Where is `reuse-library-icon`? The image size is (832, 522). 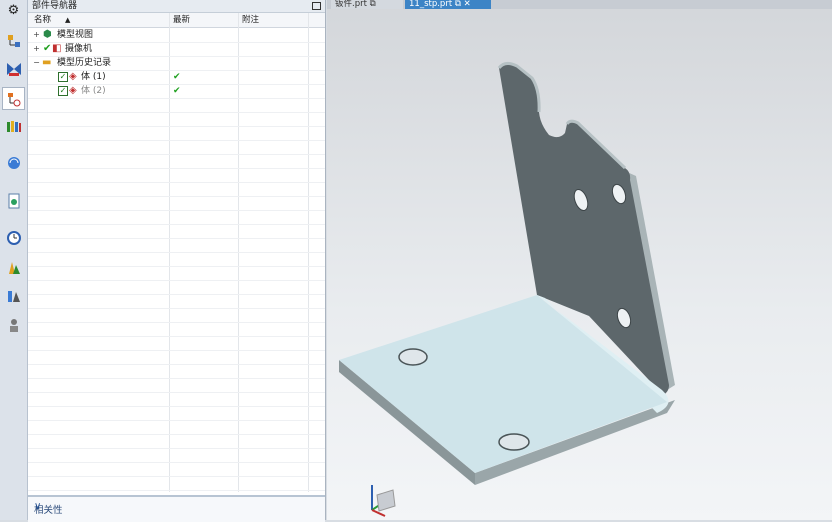 reuse-library-icon is located at coordinates (13, 125).